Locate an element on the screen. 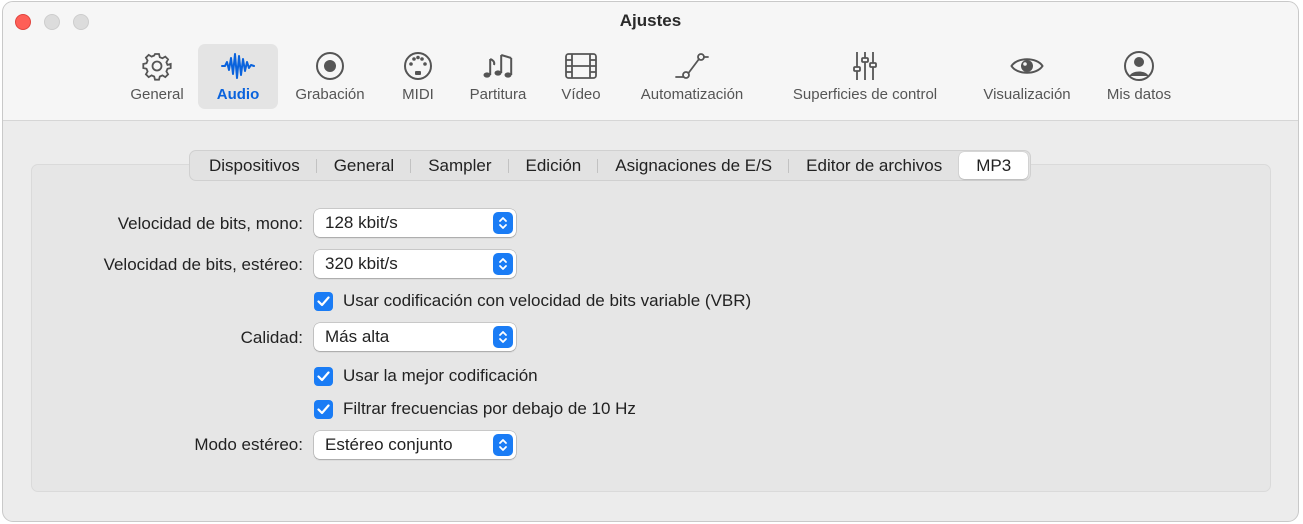 This screenshot has width=1303, height=524. toolbar-audio: Audio is located at coordinates (238, 76).